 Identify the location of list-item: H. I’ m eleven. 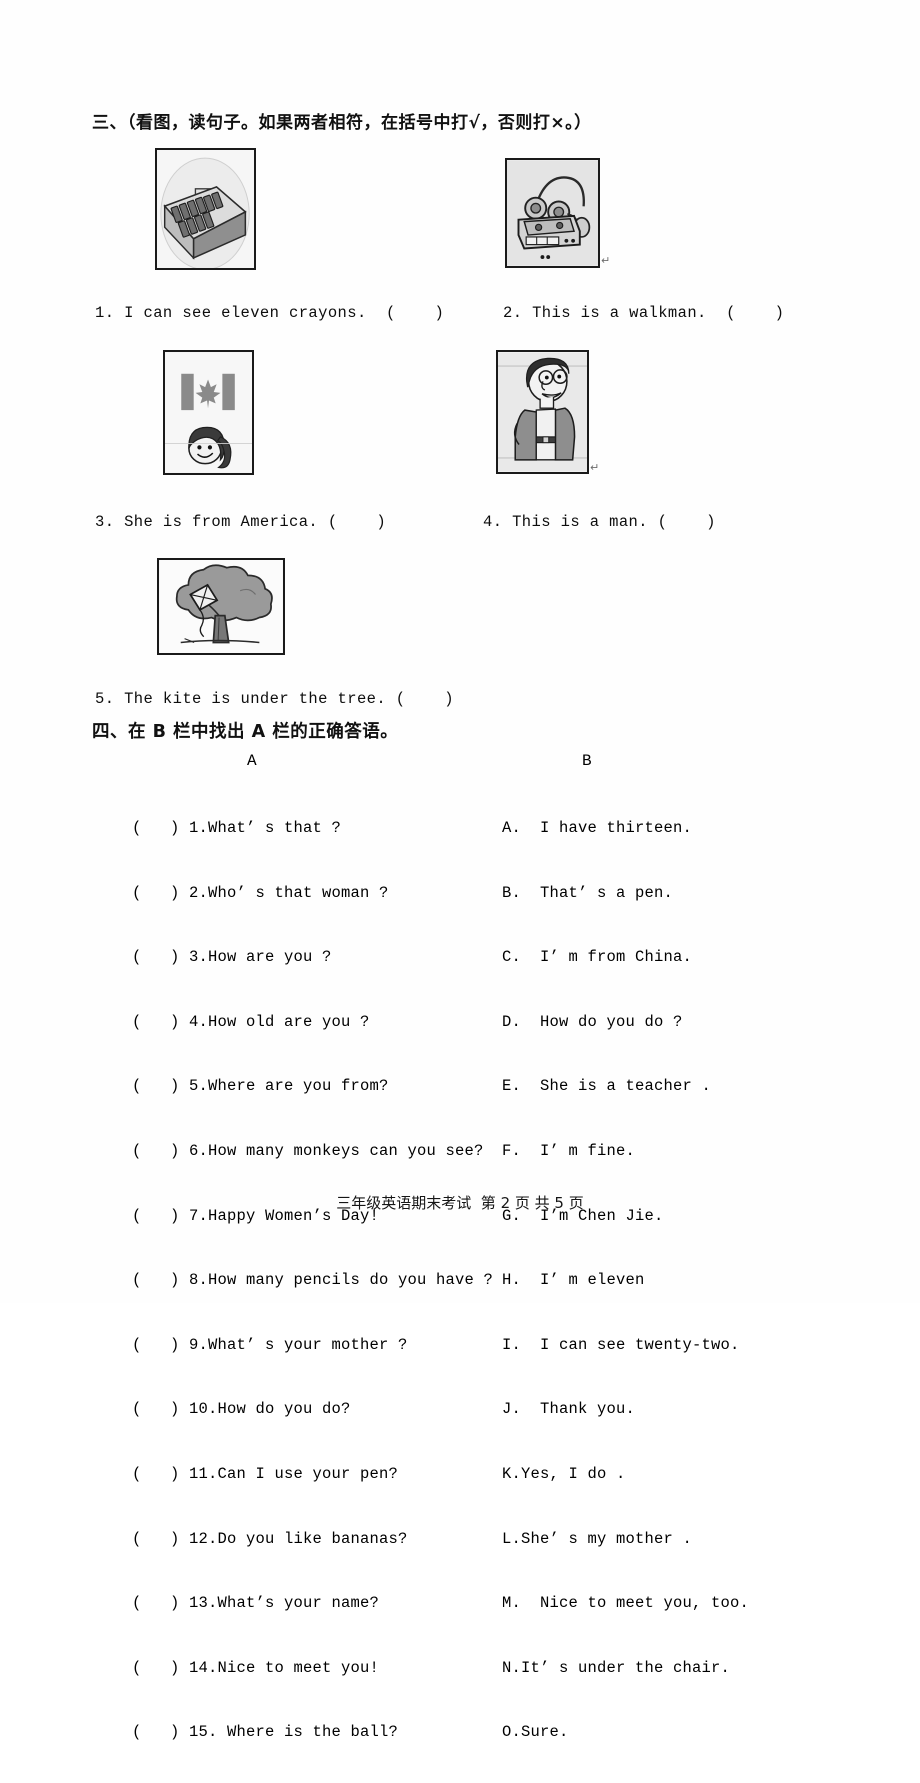
(625, 1280).